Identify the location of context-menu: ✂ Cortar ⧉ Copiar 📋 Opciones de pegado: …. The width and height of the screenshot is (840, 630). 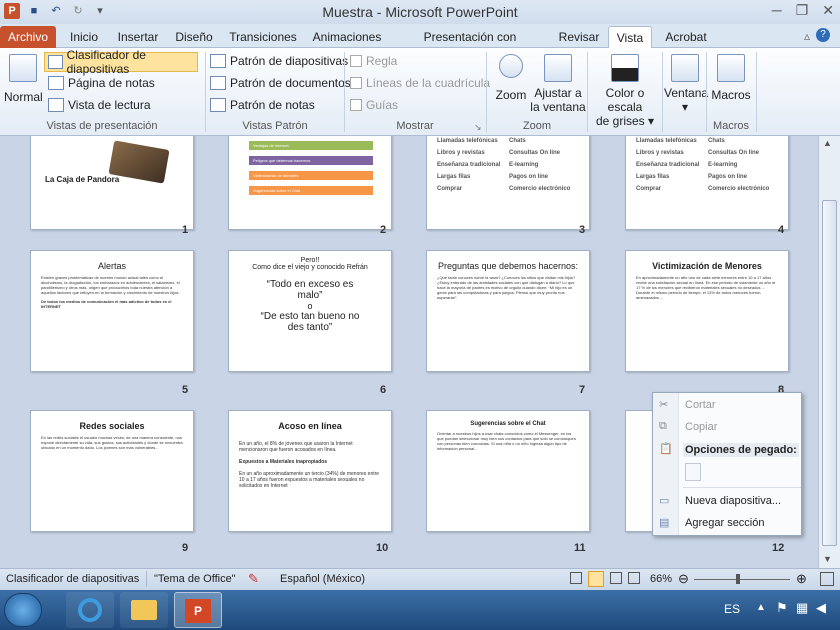
(727, 464).